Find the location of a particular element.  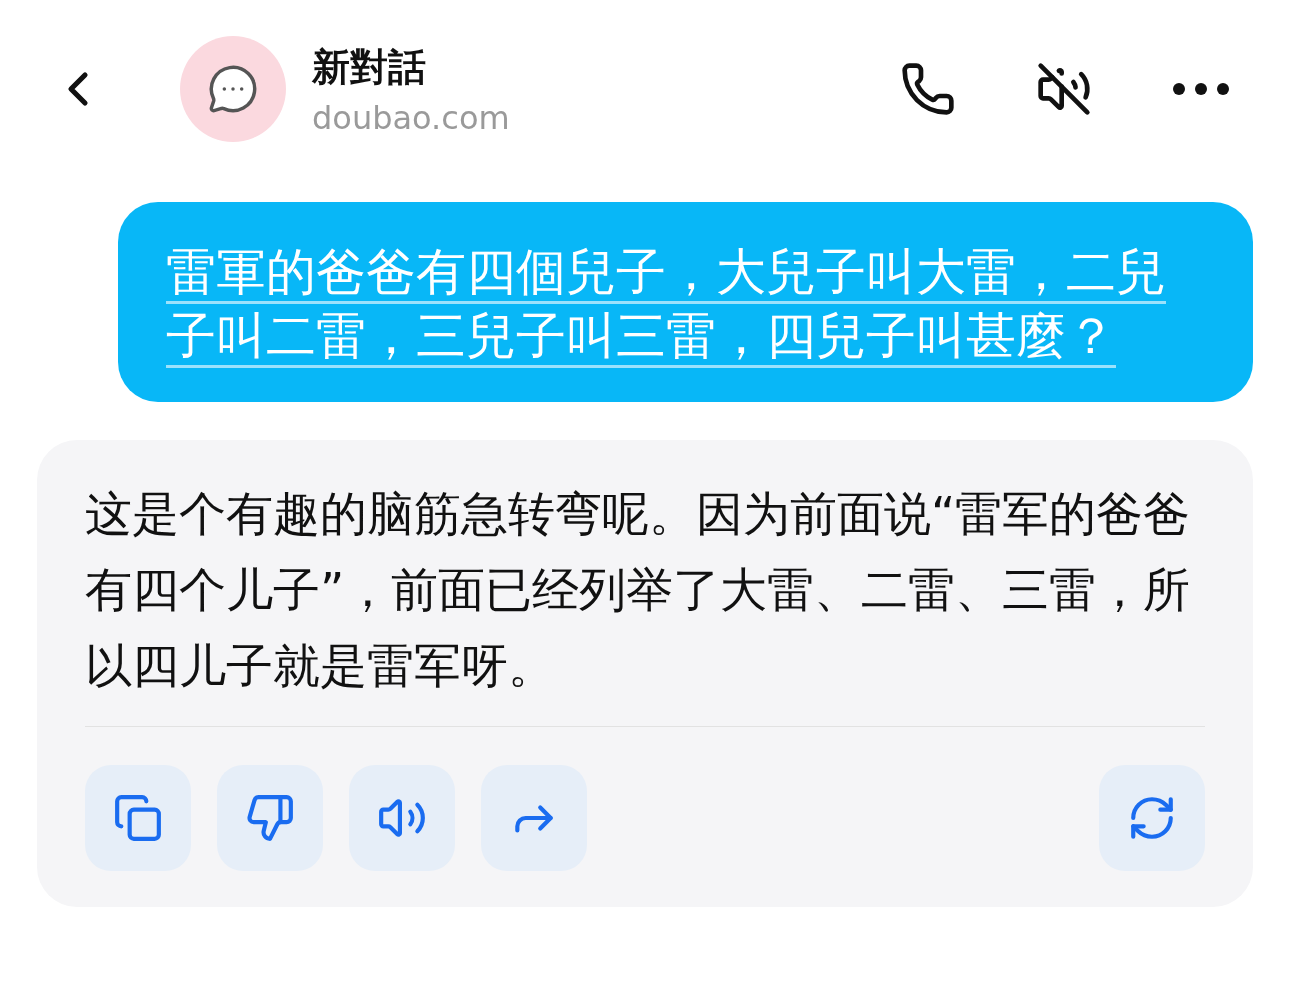

call-button is located at coordinates (928, 89).